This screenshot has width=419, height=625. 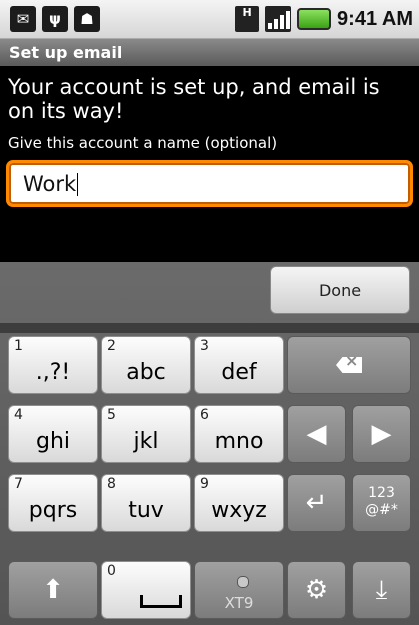 I want to click on symbols-key: 123 @#*, so click(x=381, y=503).